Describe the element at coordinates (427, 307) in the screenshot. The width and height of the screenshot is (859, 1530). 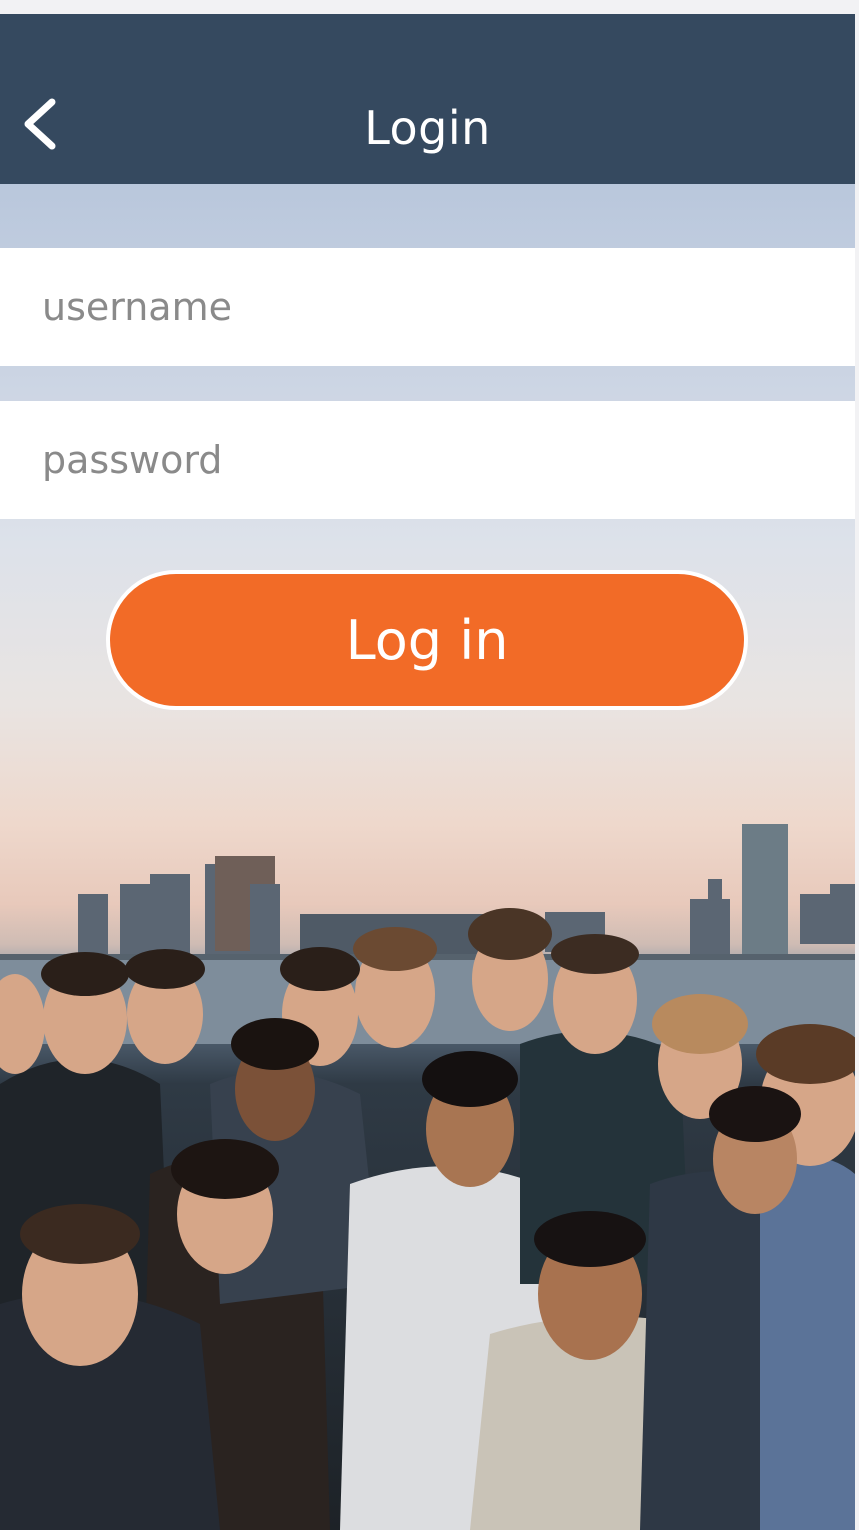
I see `username-input` at that location.